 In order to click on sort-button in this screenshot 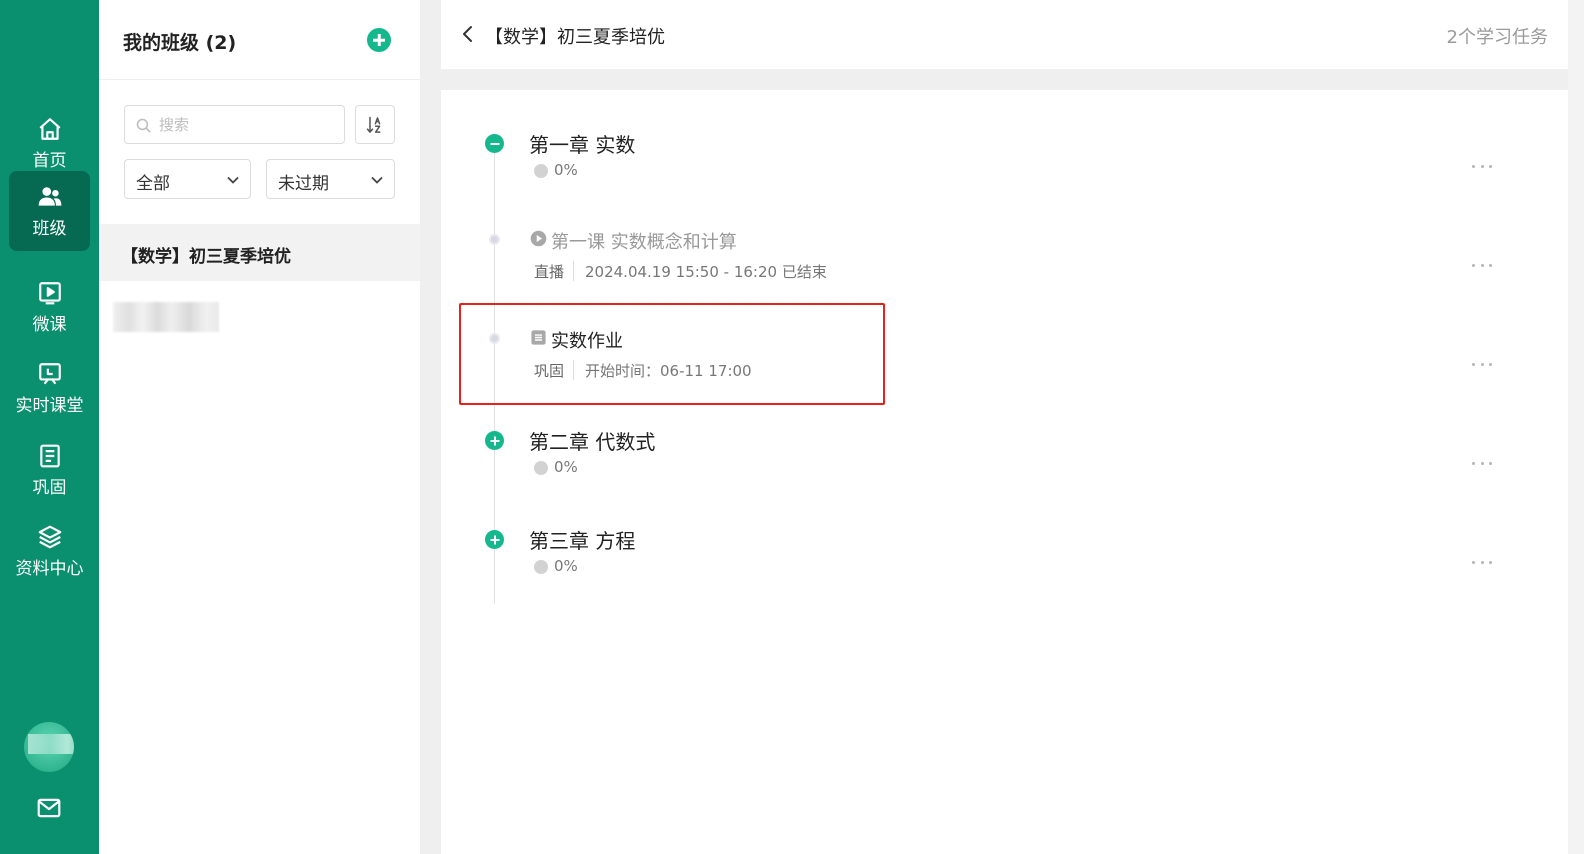, I will do `click(375, 124)`.